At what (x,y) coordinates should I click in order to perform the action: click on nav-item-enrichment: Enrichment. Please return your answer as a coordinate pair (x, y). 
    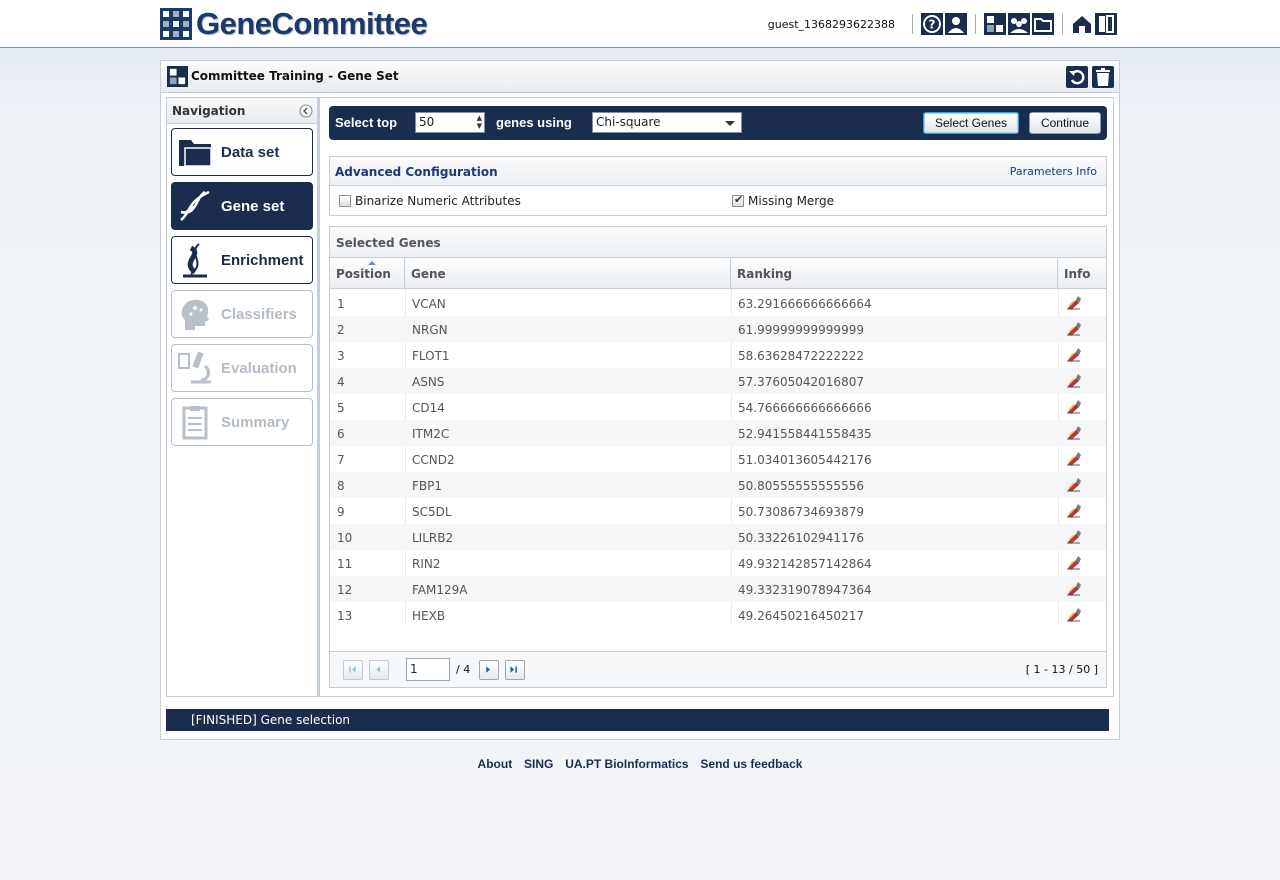
    Looking at the image, I should click on (242, 260).